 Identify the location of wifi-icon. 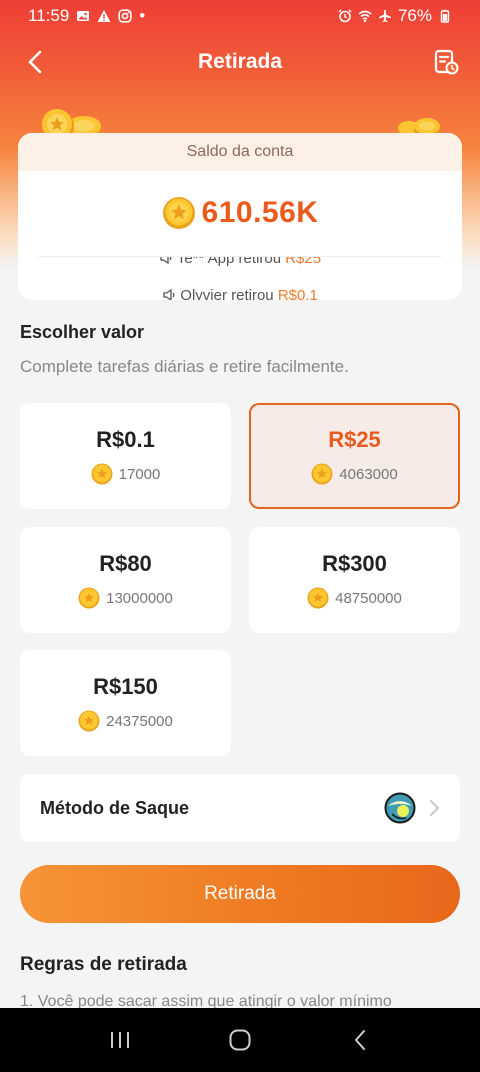
(365, 16).